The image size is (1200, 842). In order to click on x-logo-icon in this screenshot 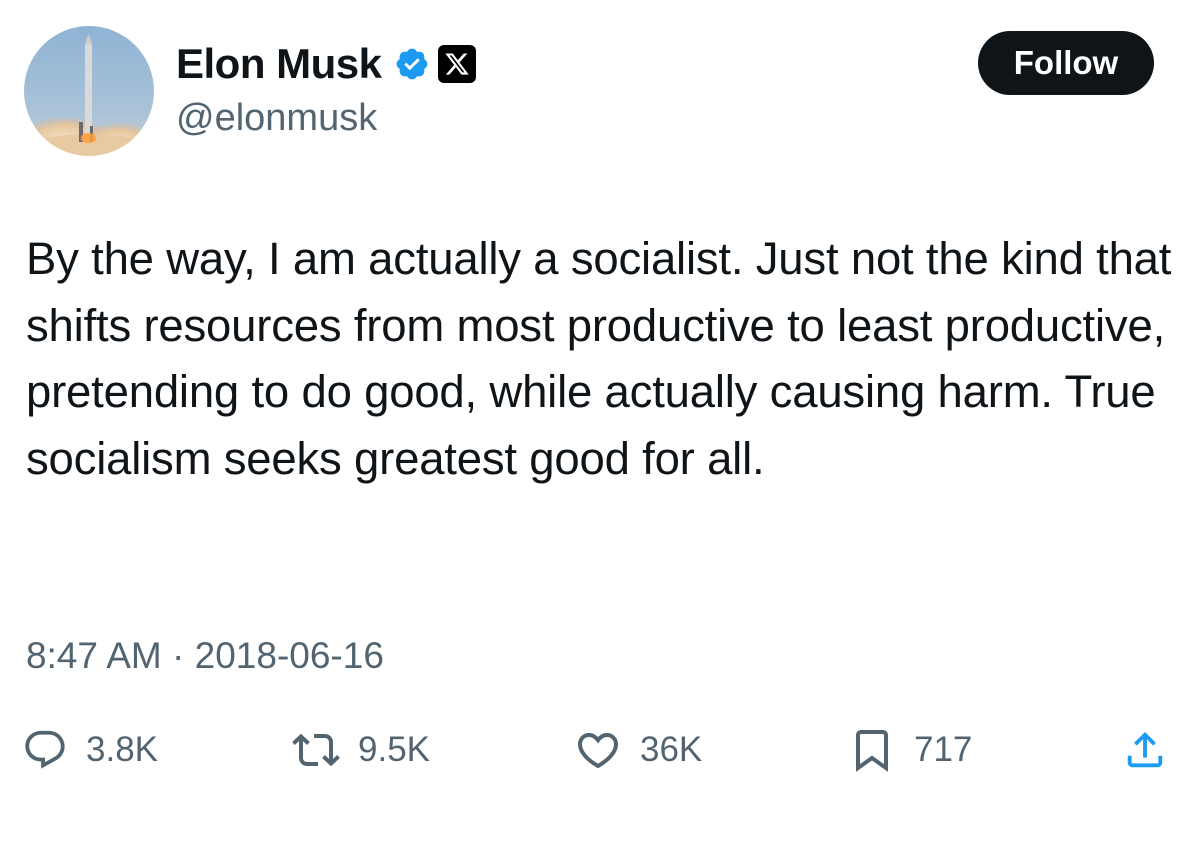, I will do `click(456, 64)`.